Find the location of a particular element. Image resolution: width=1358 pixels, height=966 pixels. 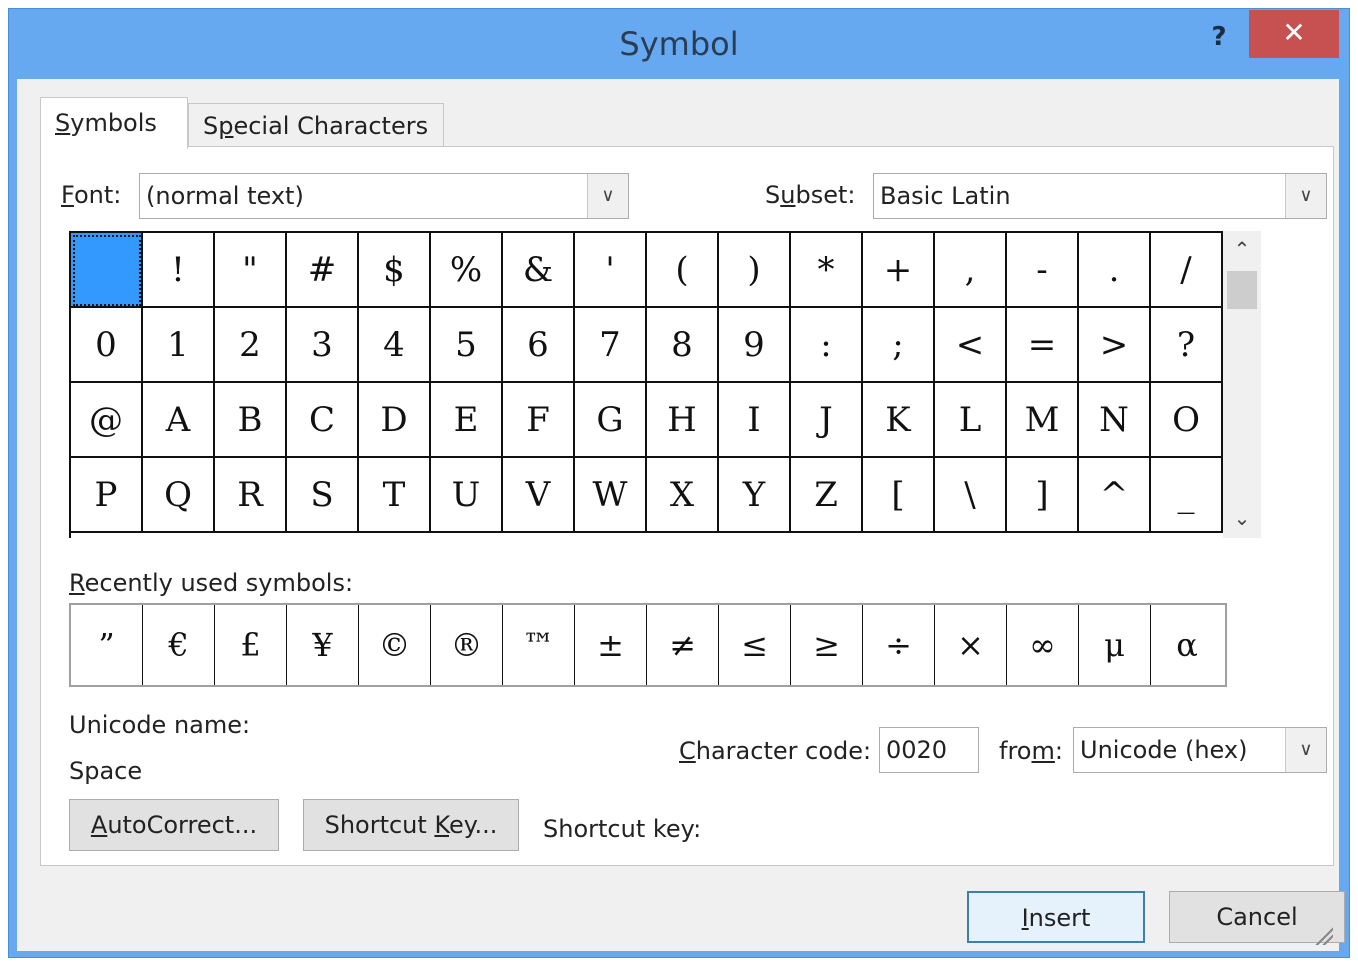

symbol-cell: ] is located at coordinates (1043, 495).